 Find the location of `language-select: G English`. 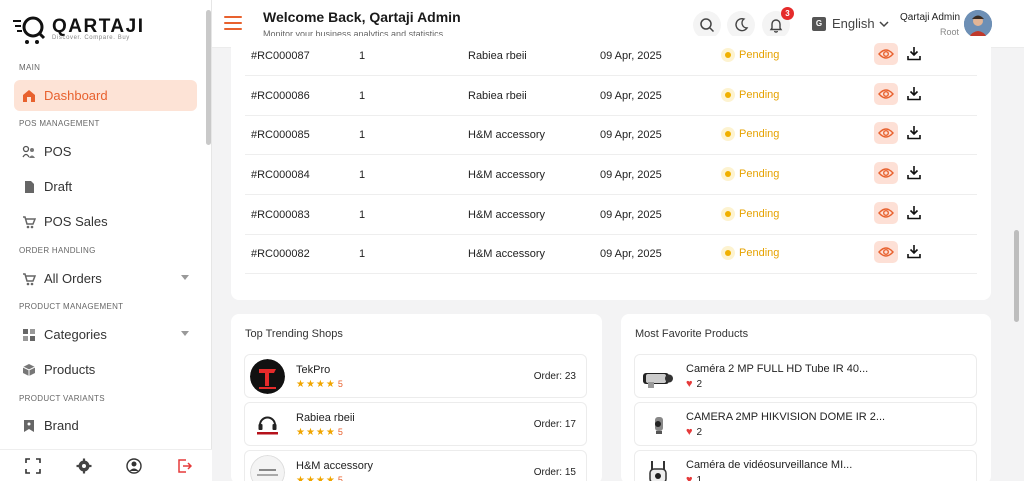

language-select: G English is located at coordinates (850, 23).